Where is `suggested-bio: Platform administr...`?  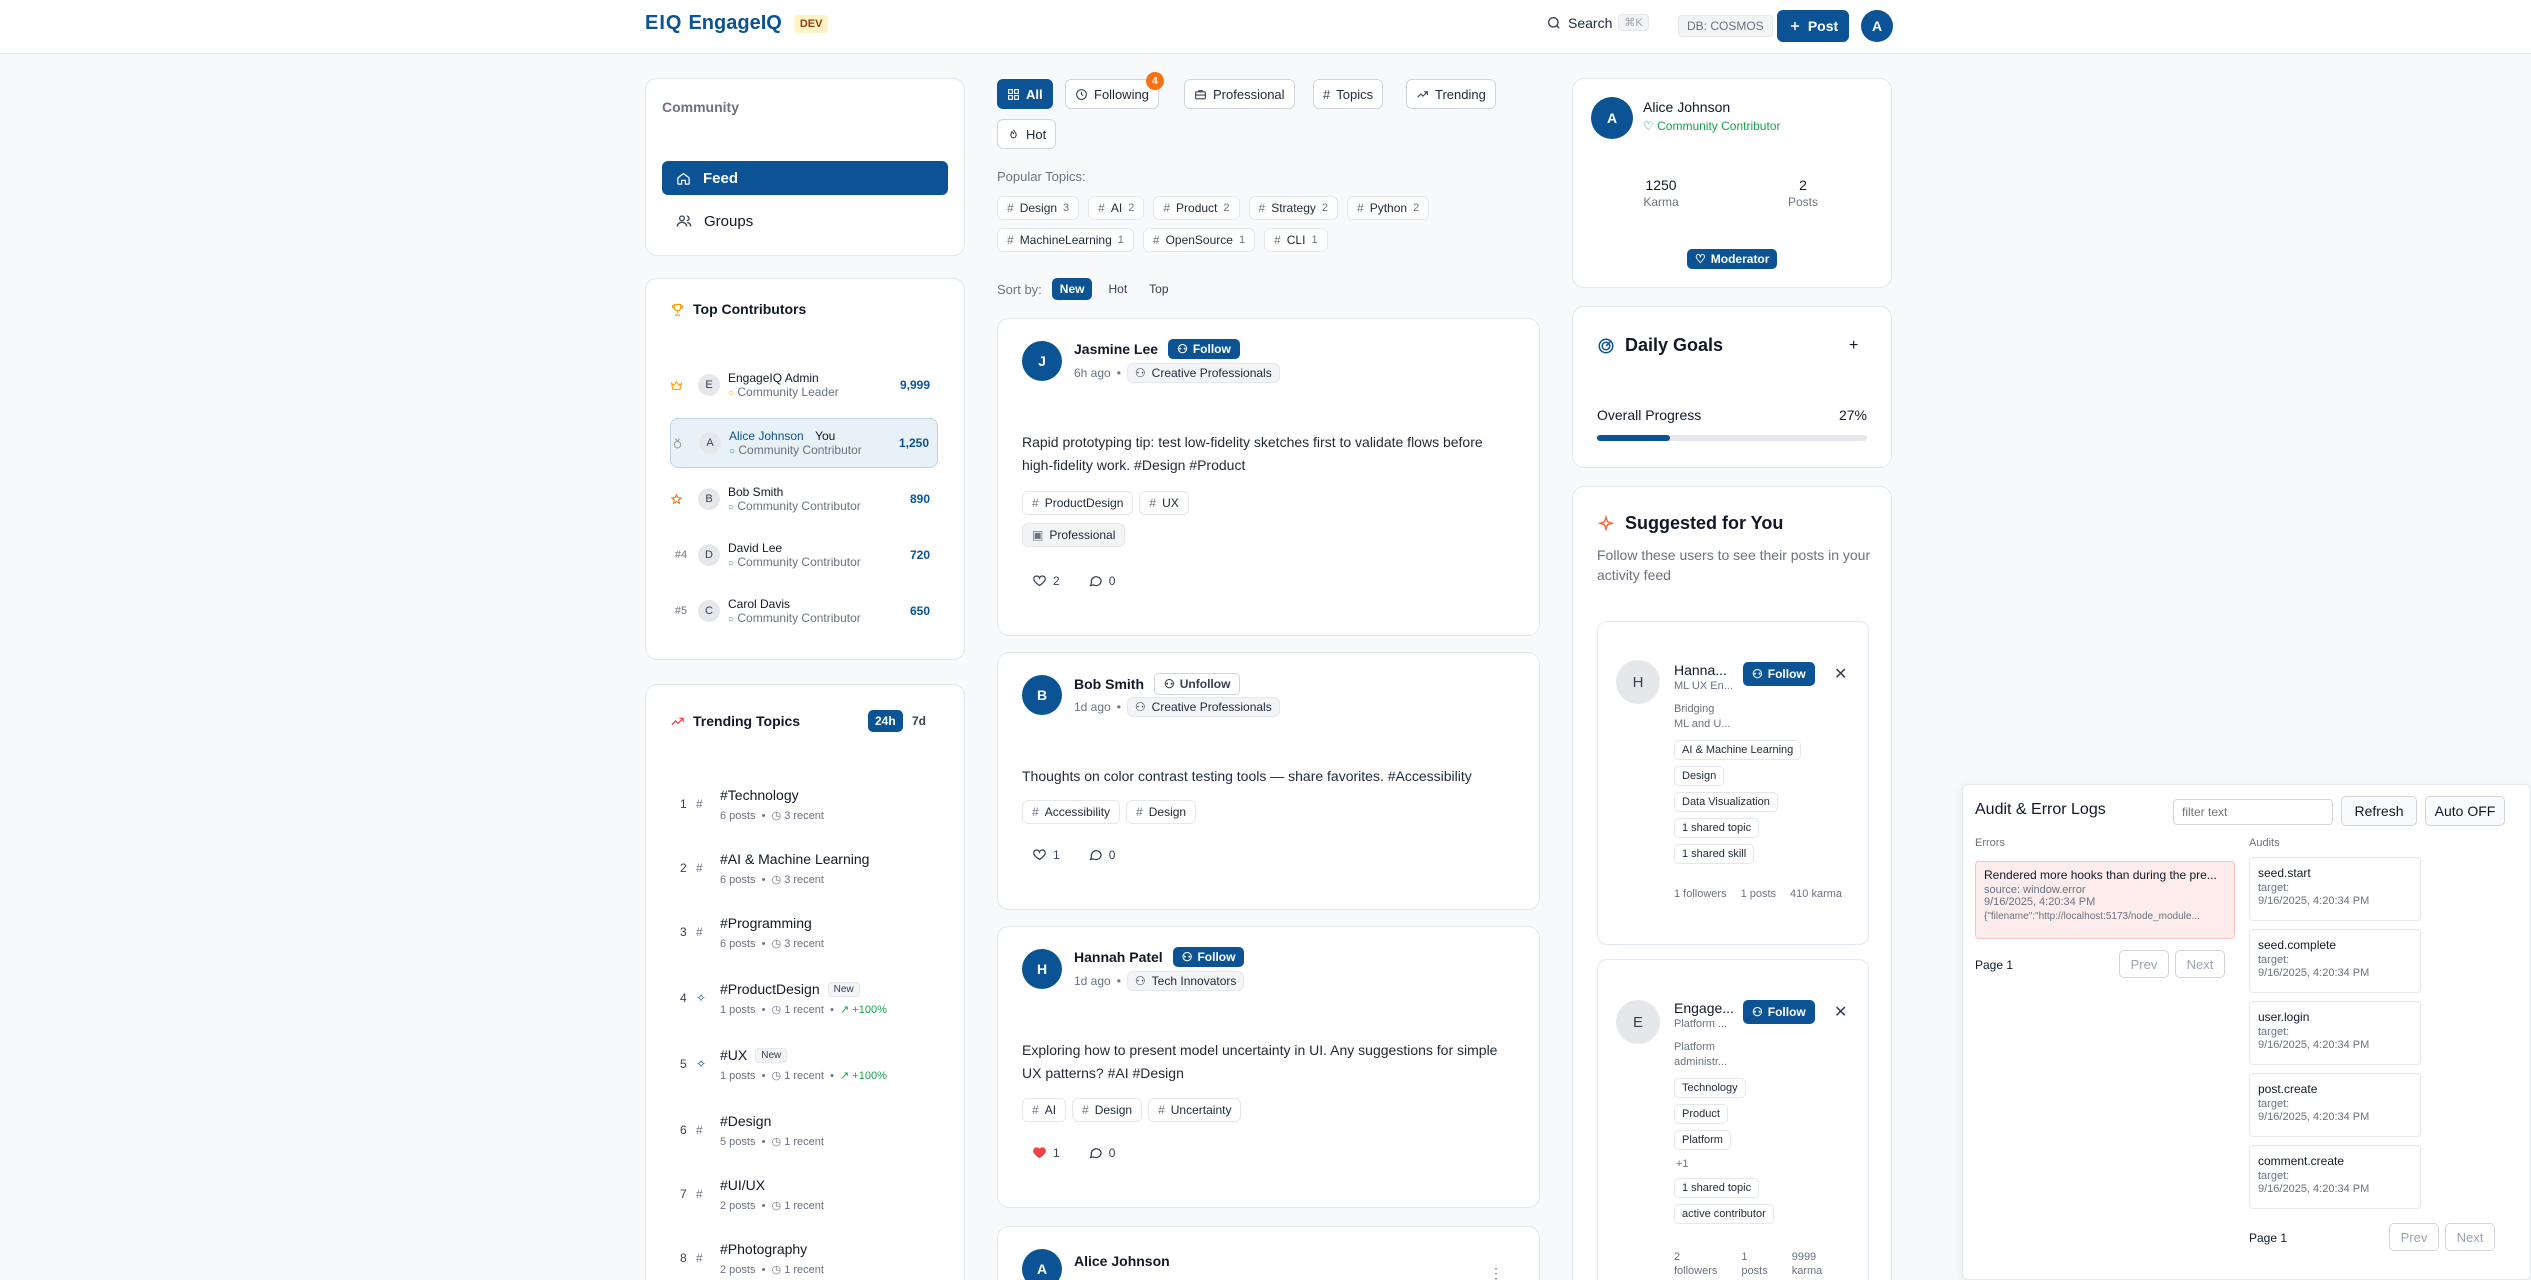
suggested-bio: Platform administr... is located at coordinates (1700, 1055).